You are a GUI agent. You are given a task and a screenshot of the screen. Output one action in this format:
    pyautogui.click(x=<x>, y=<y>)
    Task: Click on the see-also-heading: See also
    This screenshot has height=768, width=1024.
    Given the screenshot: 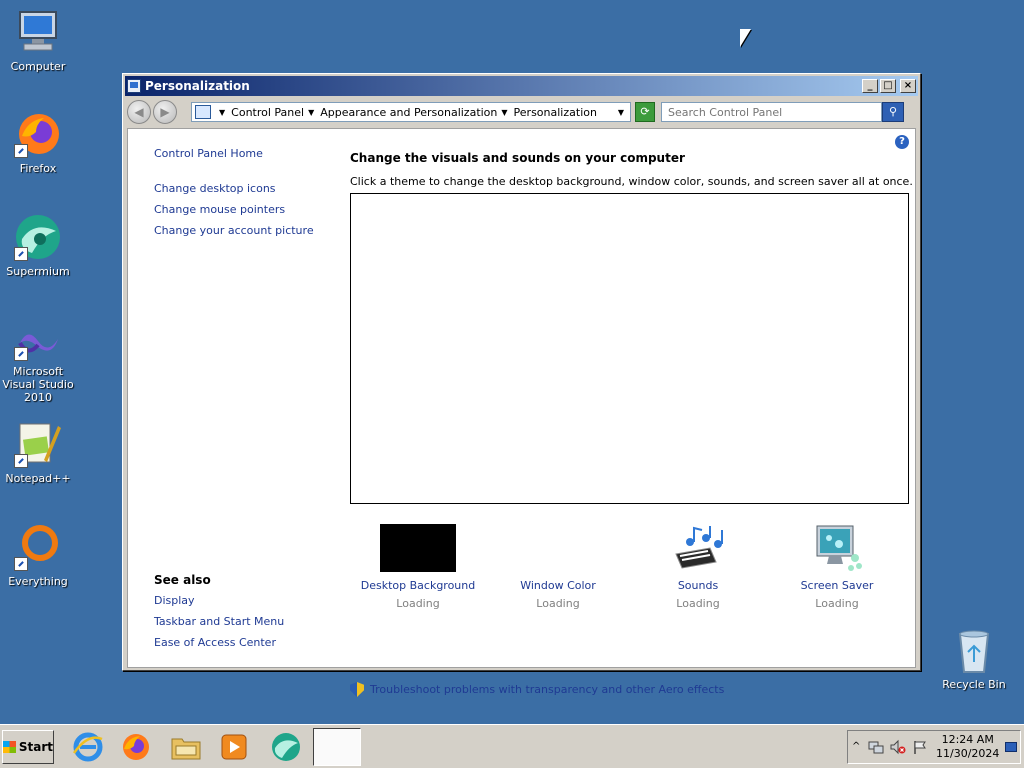 What is the action you would take?
    pyautogui.click(x=182, y=580)
    